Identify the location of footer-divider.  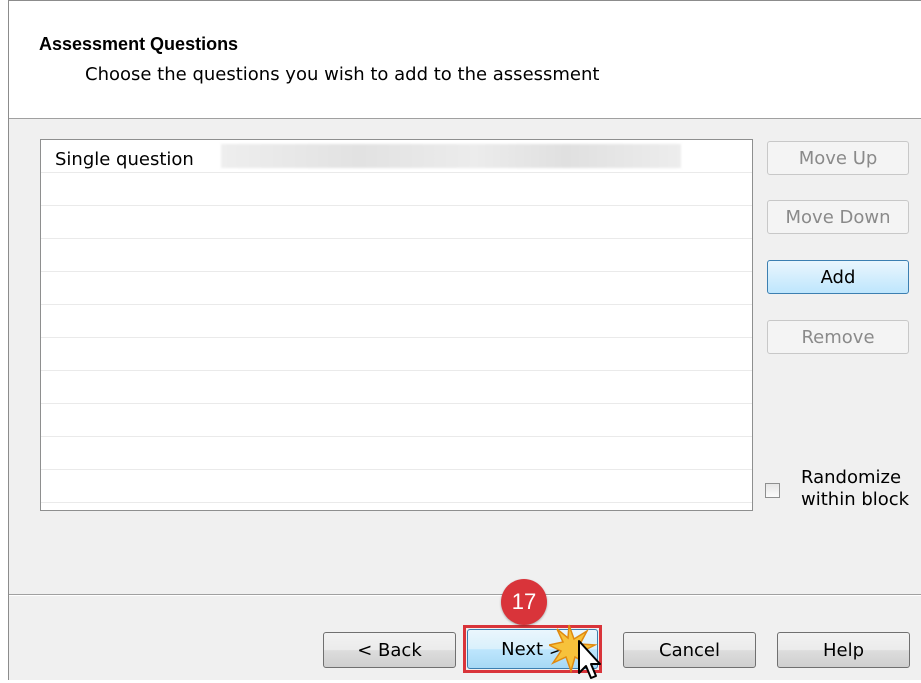
(465, 595).